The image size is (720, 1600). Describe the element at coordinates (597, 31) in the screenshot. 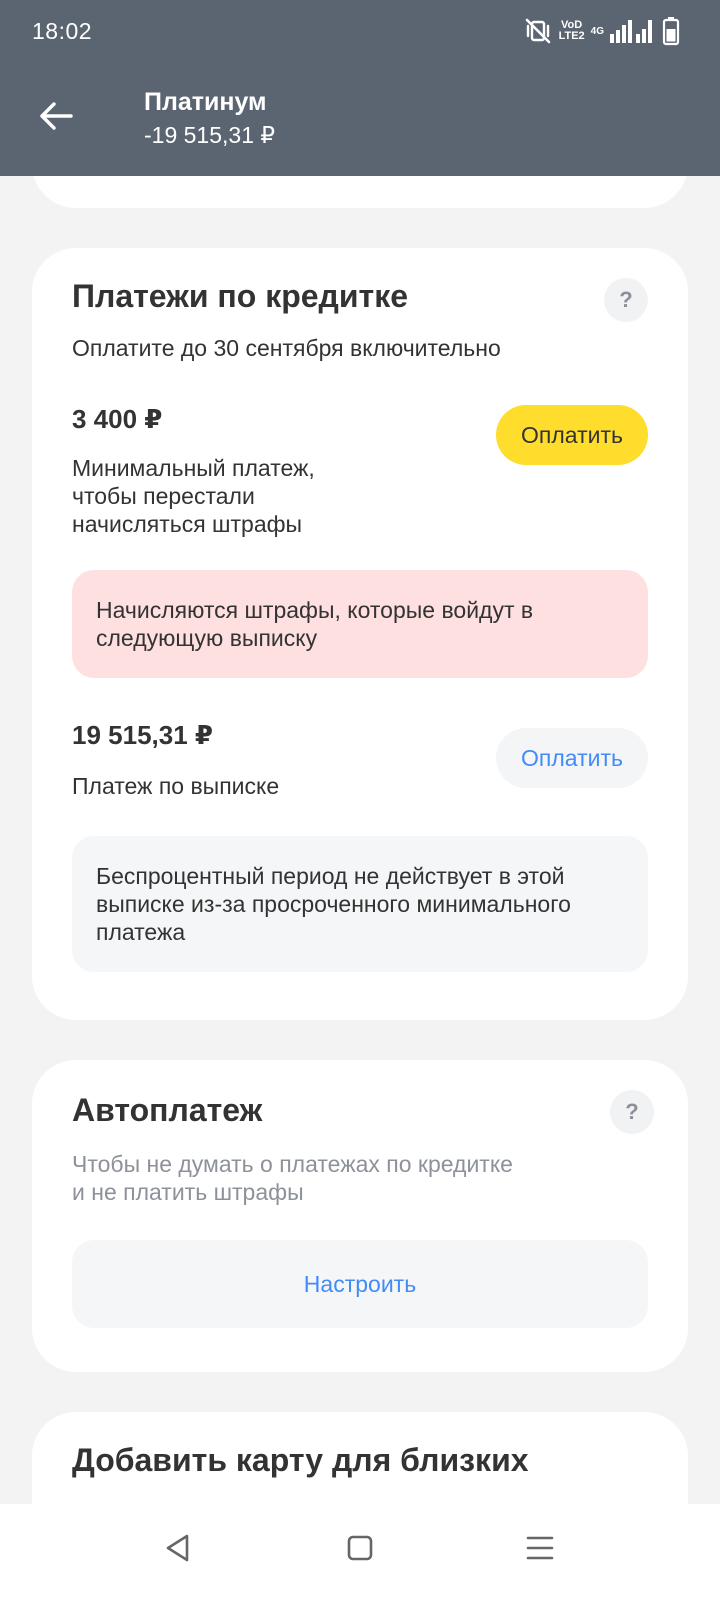

I see `network-type: 4G` at that location.